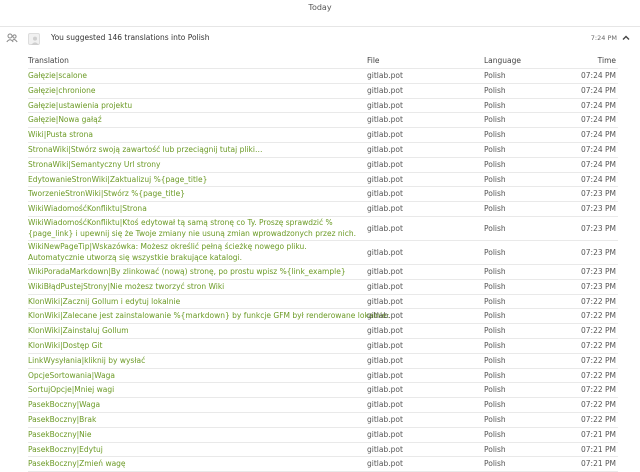 This screenshot has height=472, width=640. What do you see at coordinates (320, 26) in the screenshot?
I see `divider` at bounding box center [320, 26].